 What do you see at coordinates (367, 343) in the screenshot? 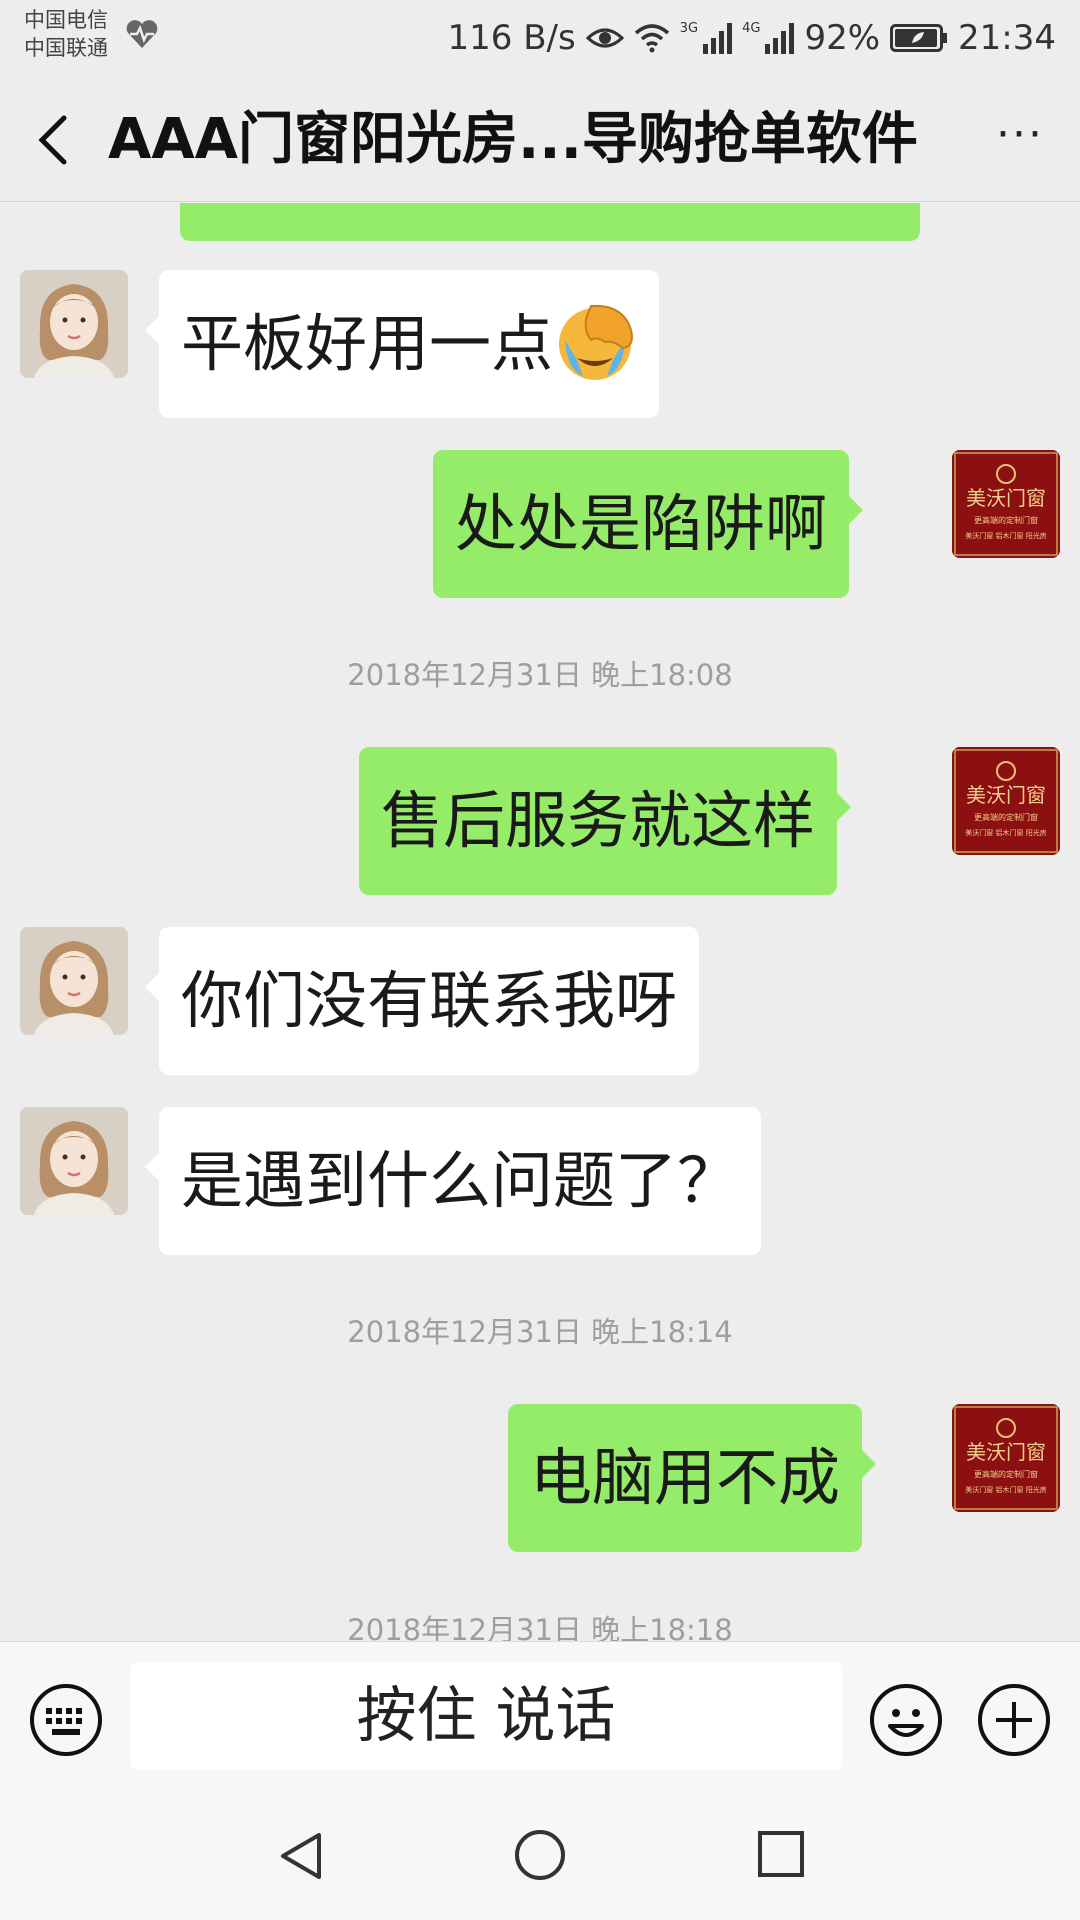
I see `message-text: 平板好用一点` at bounding box center [367, 343].